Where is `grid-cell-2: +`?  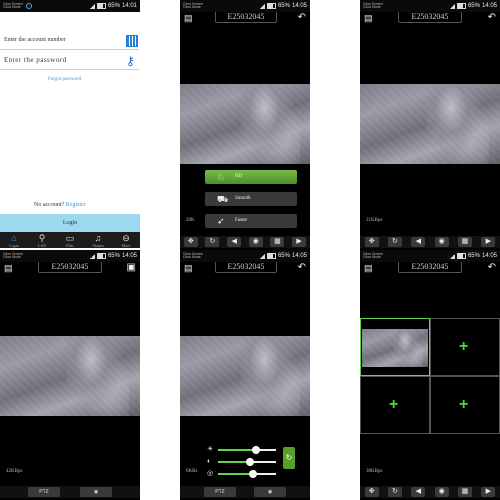 grid-cell-2: + is located at coordinates (465, 347).